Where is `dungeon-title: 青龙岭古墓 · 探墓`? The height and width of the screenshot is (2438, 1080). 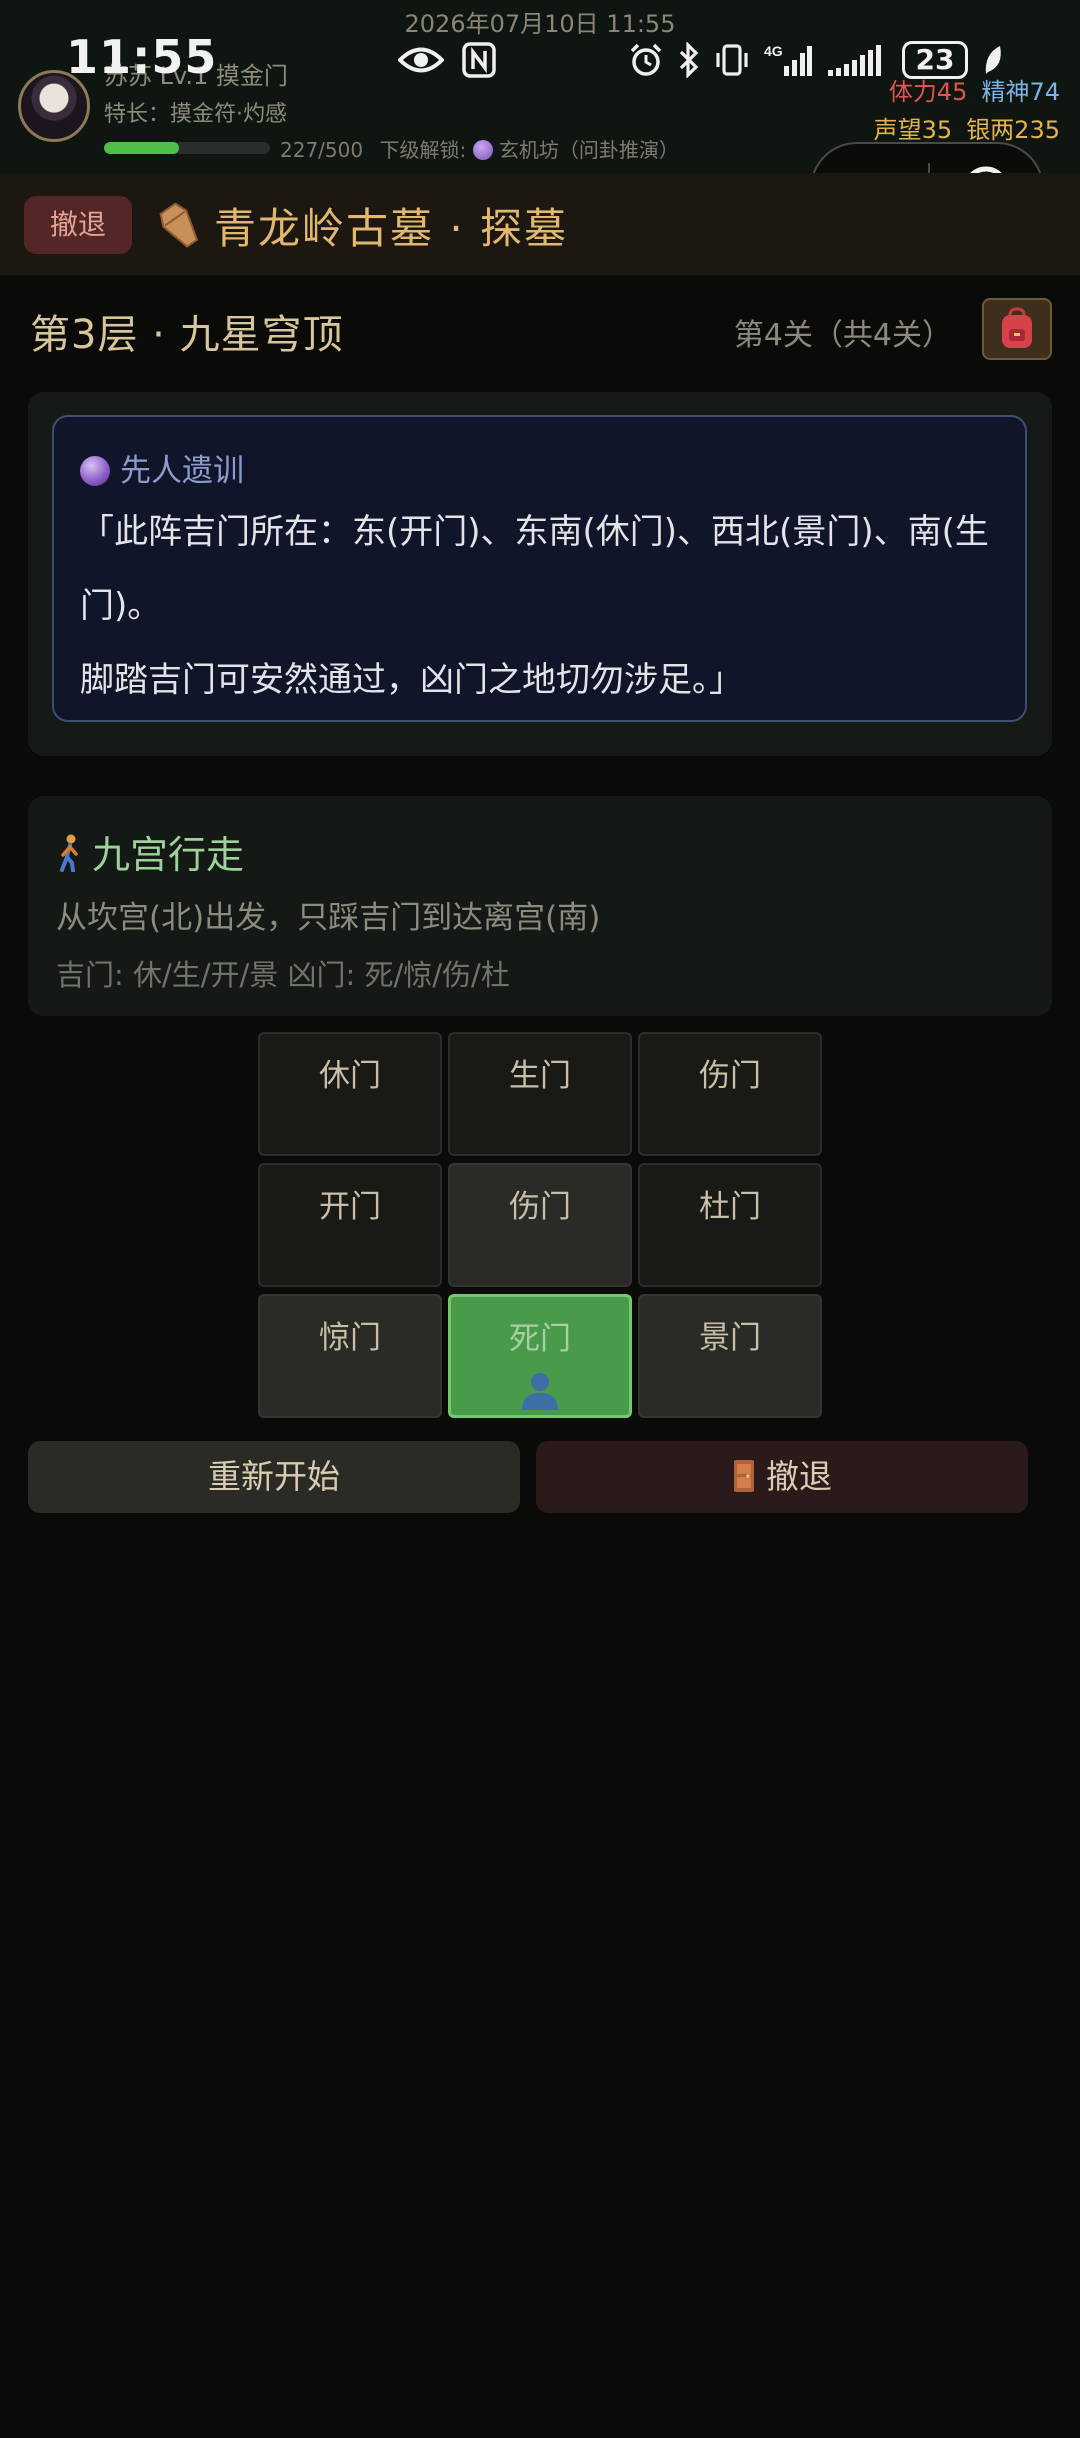
dungeon-title: 青龙岭古墓 · 探墓 is located at coordinates (391, 228).